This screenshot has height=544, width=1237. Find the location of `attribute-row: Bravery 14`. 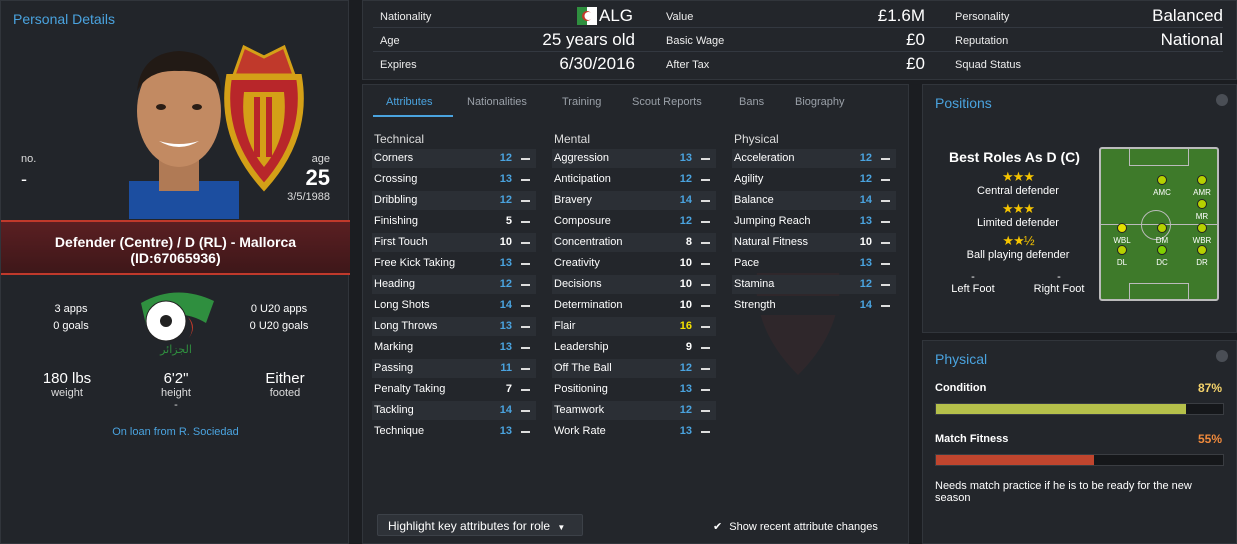

attribute-row: Bravery 14 is located at coordinates (634, 200).